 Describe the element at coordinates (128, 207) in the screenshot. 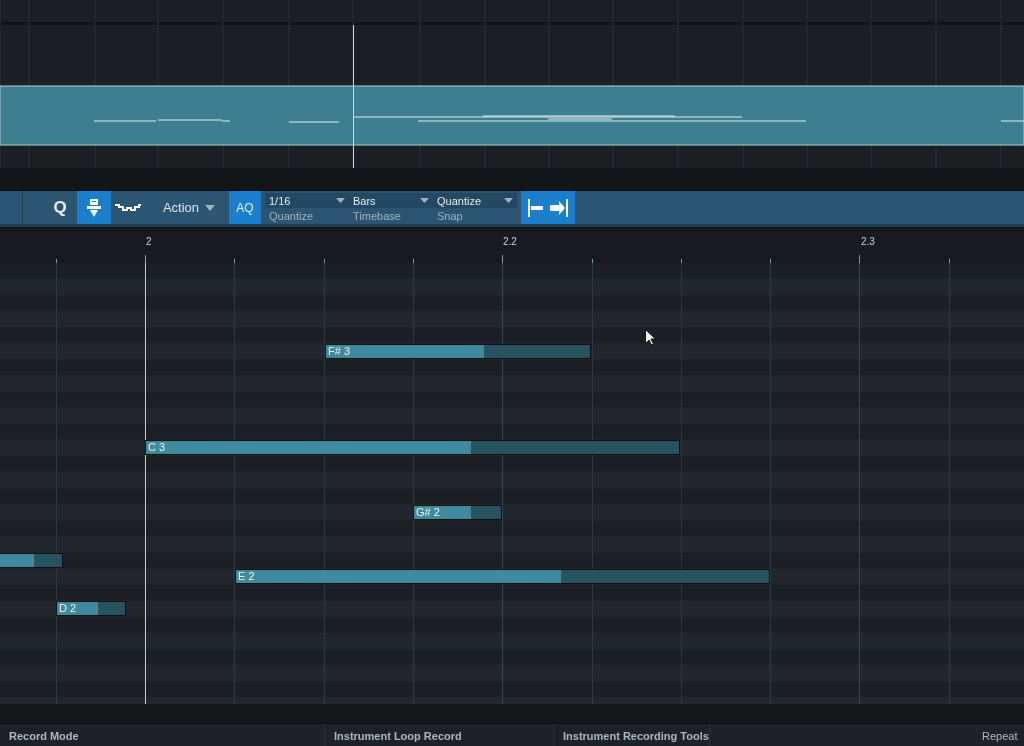

I see `wave-icon` at that location.